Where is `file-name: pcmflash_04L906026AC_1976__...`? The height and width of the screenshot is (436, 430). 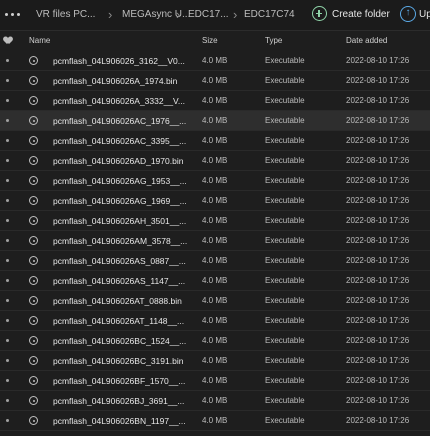 file-name: pcmflash_04L906026AC_1976__... is located at coordinates (119, 121).